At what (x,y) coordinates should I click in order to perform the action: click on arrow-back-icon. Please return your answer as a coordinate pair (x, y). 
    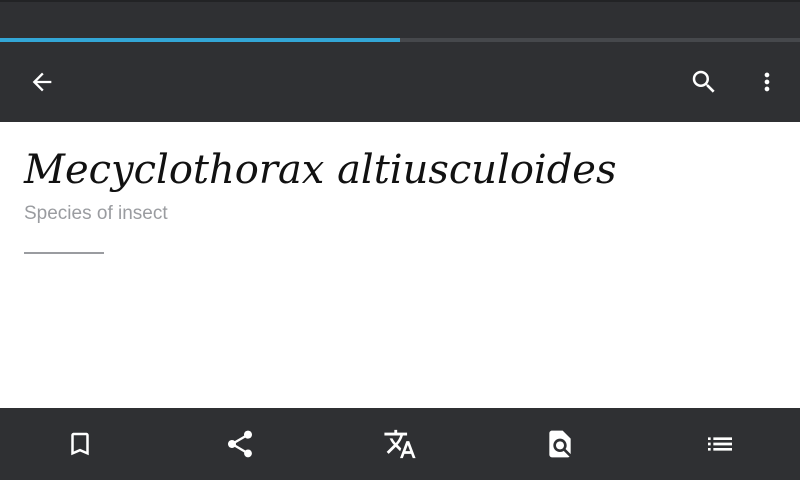
    Looking at the image, I should click on (42, 82).